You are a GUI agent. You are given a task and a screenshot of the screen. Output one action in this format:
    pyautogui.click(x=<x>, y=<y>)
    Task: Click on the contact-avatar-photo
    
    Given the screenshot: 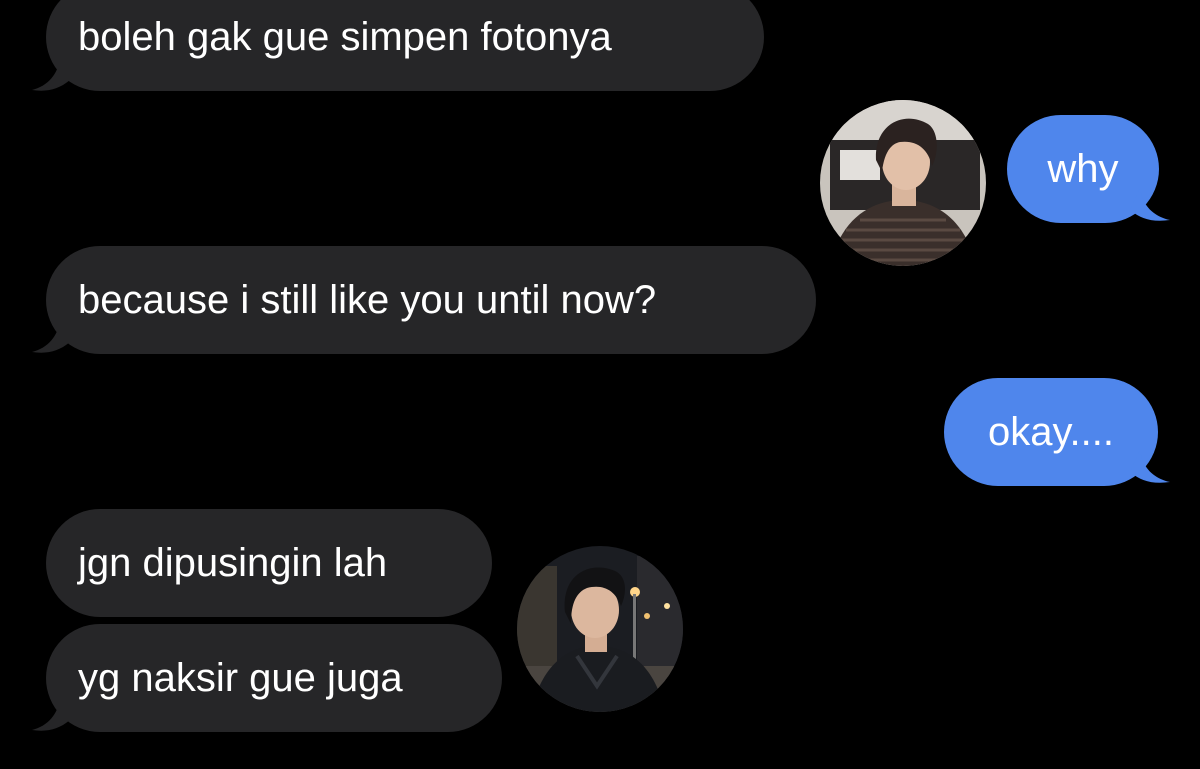 What is the action you would take?
    pyautogui.click(x=903, y=183)
    